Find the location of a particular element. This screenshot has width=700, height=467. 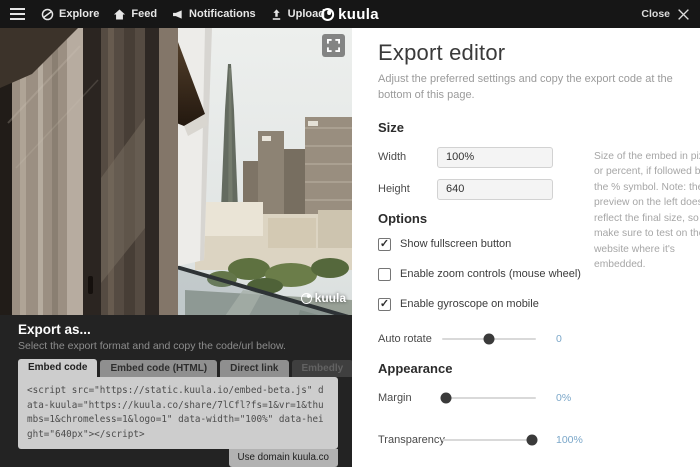

nav-feed: Feed is located at coordinates (135, 14).